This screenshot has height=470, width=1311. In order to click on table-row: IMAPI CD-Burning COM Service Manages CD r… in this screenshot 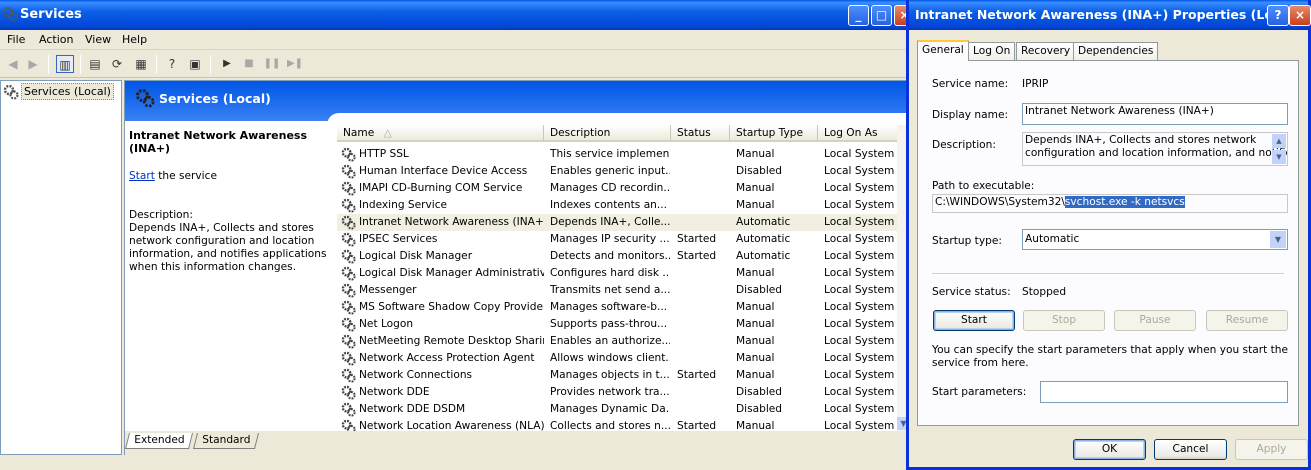, I will do `click(623, 188)`.